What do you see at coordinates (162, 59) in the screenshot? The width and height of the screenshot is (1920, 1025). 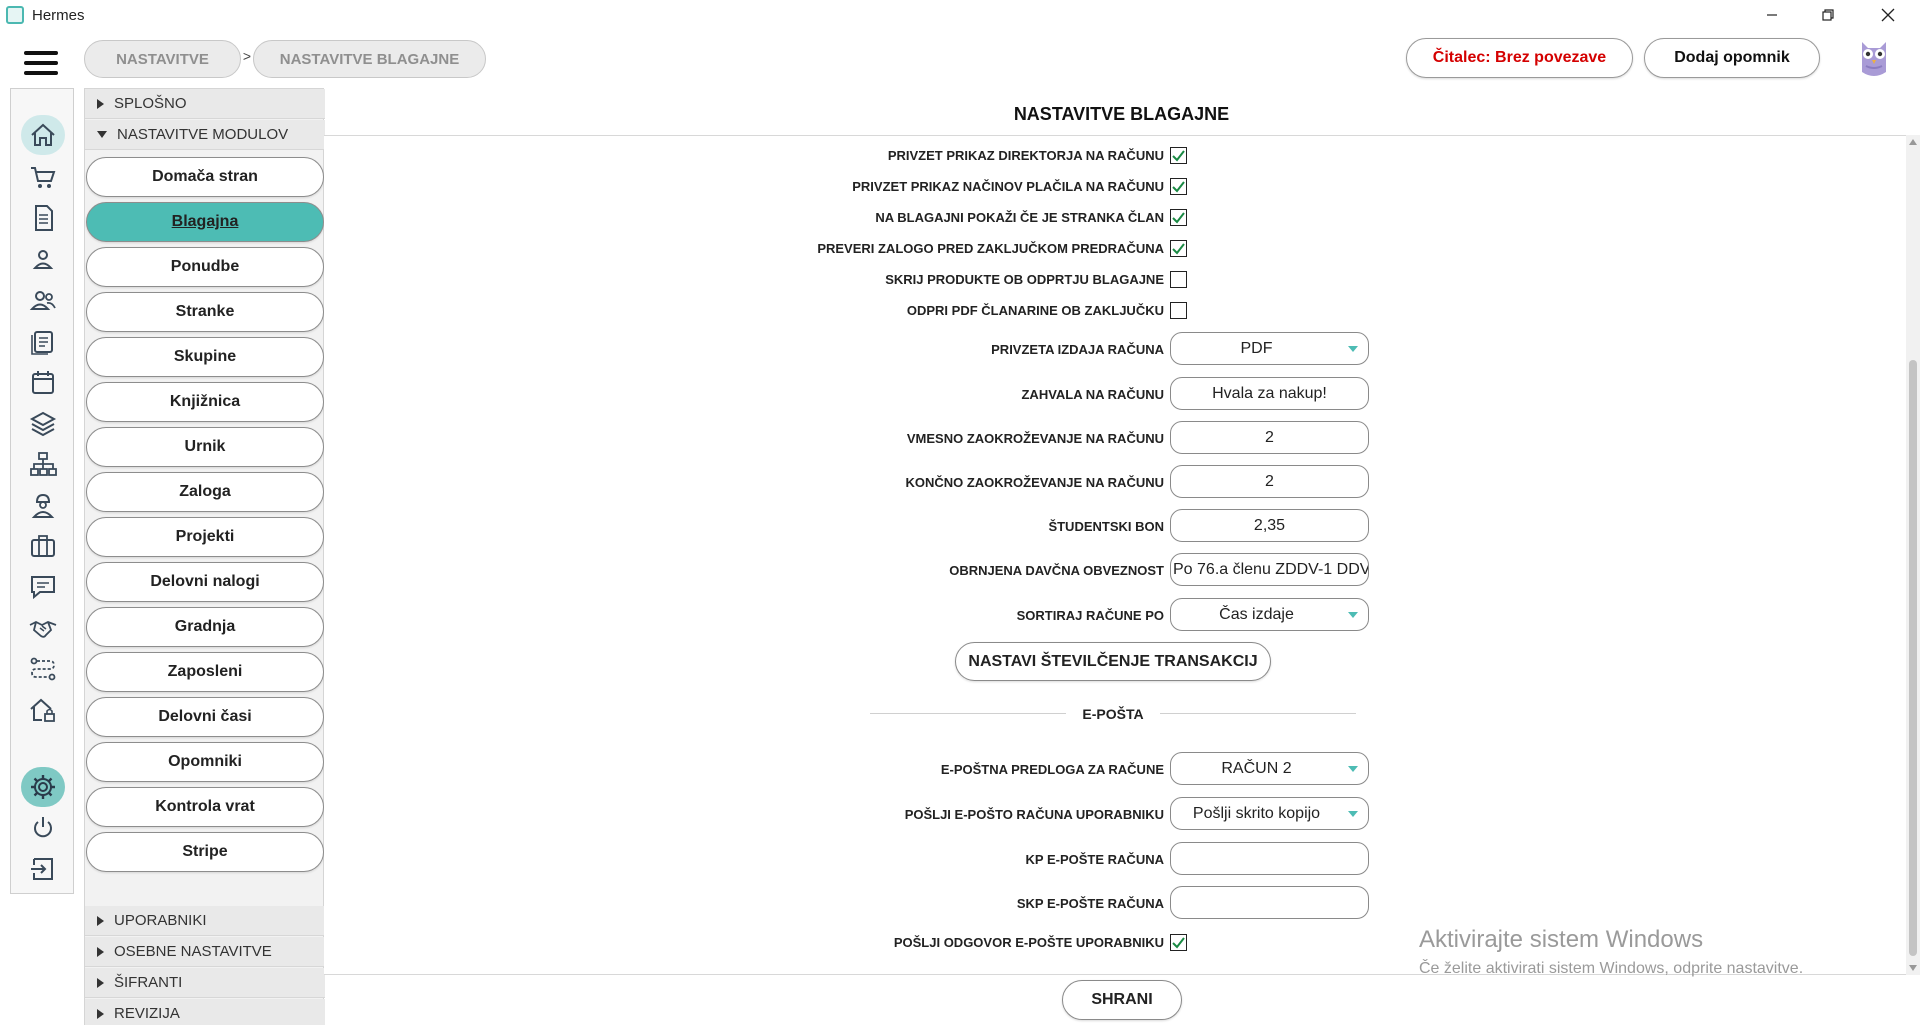 I see `breadcrumb-nastavitve: NASTAVITVE` at bounding box center [162, 59].